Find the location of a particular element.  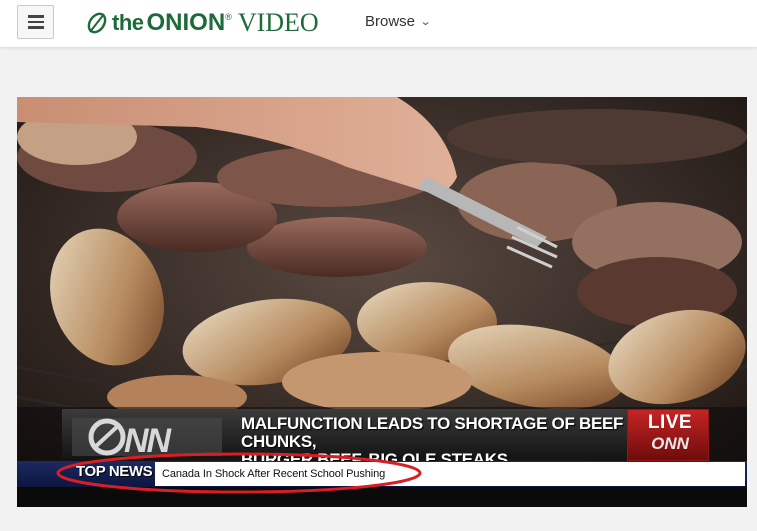

browse-label: Browse is located at coordinates (390, 21).